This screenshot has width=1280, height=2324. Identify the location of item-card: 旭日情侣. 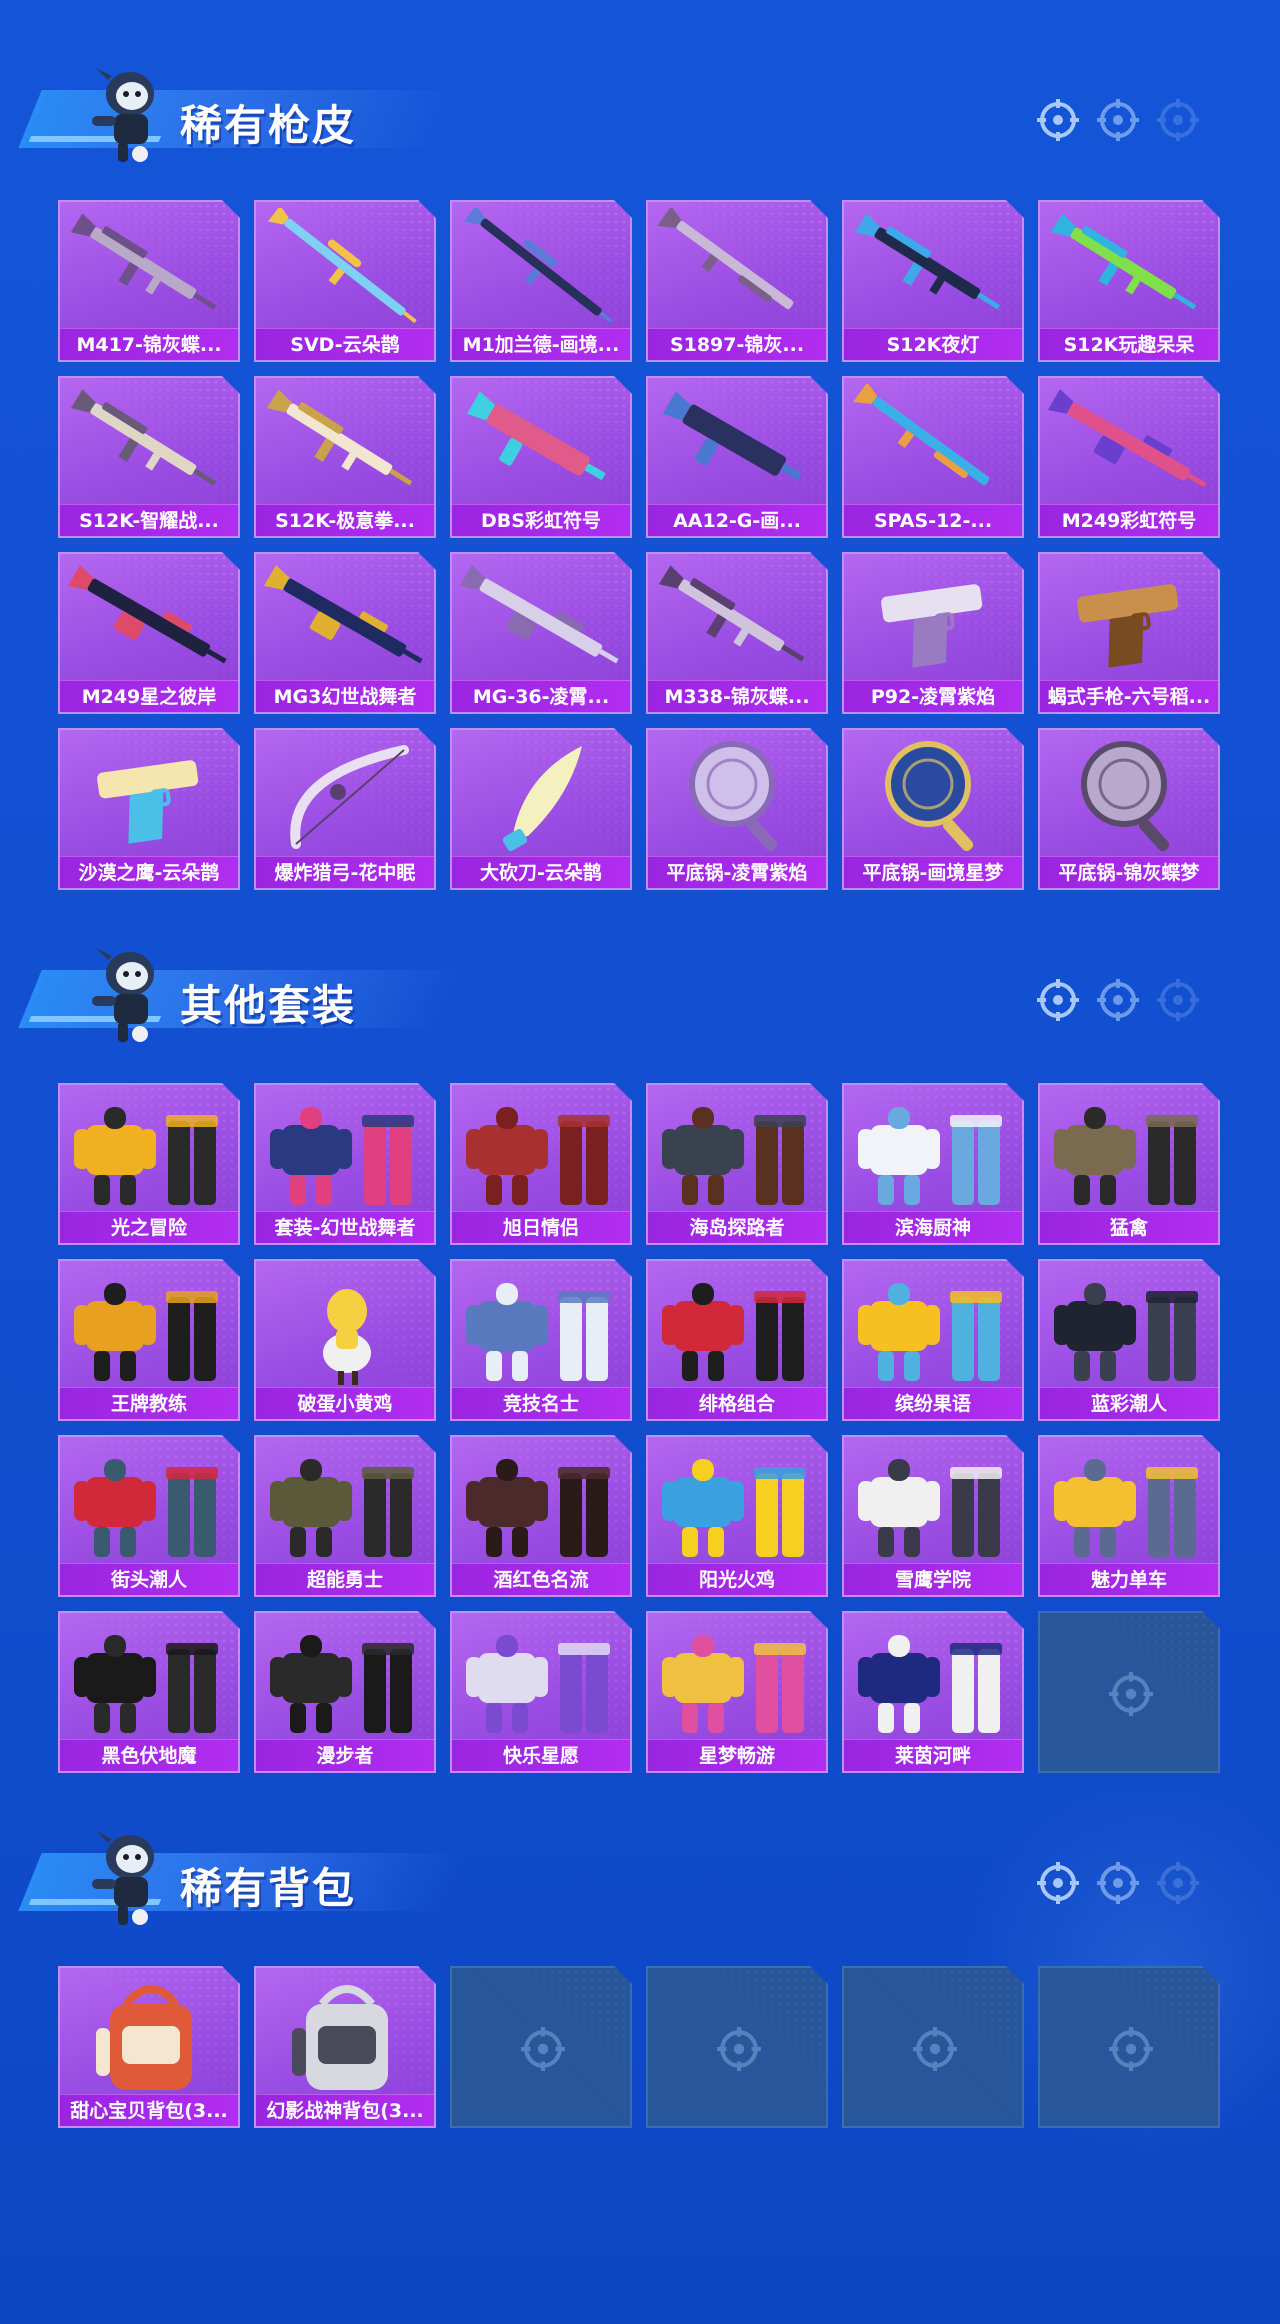
(541, 1164).